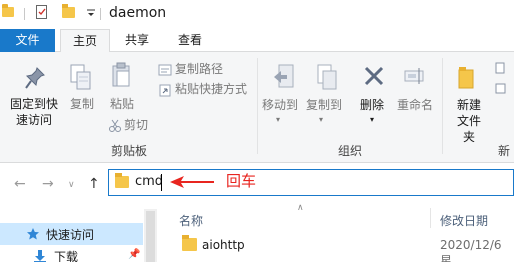 The width and height of the screenshot is (514, 262). I want to click on customize-quick-access-icon, so click(91, 13).